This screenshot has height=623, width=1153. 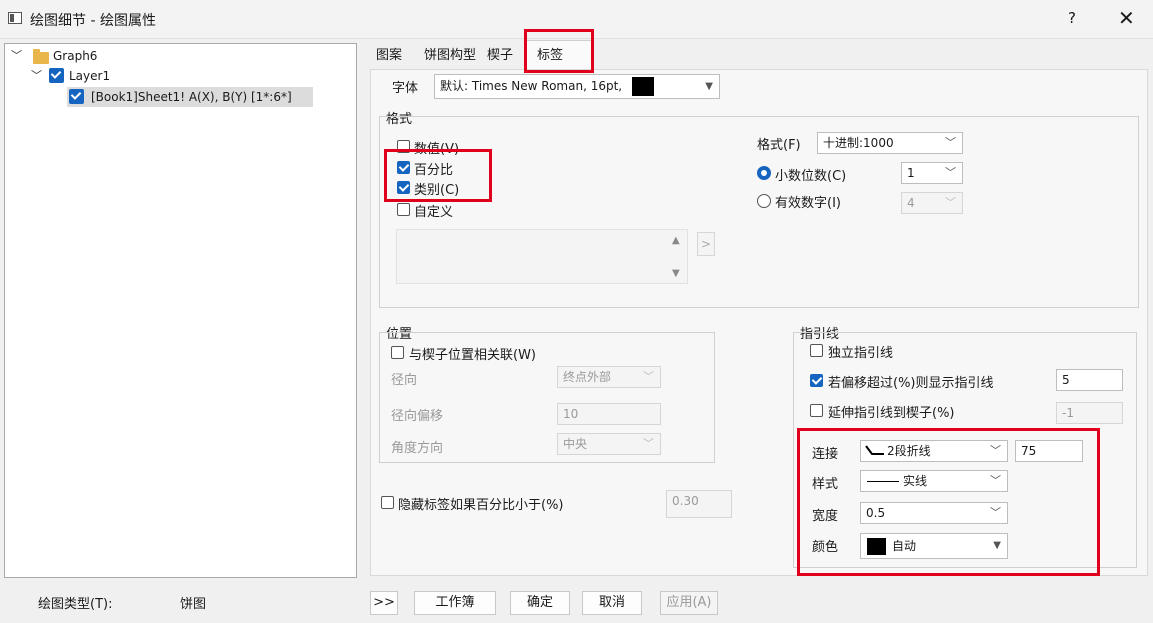 What do you see at coordinates (403, 167) in the screenshot?
I see `percent-checkbox` at bounding box center [403, 167].